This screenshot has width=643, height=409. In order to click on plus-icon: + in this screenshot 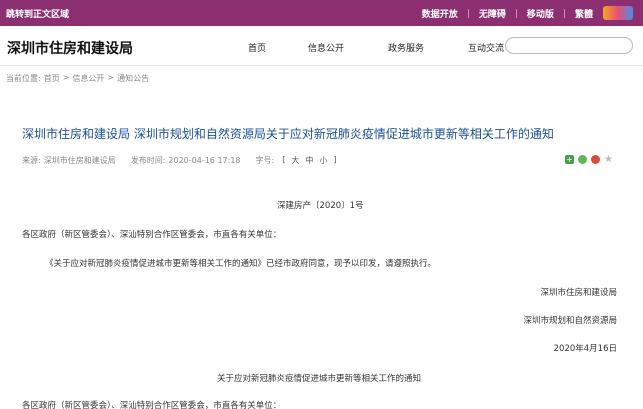, I will do `click(569, 159)`.